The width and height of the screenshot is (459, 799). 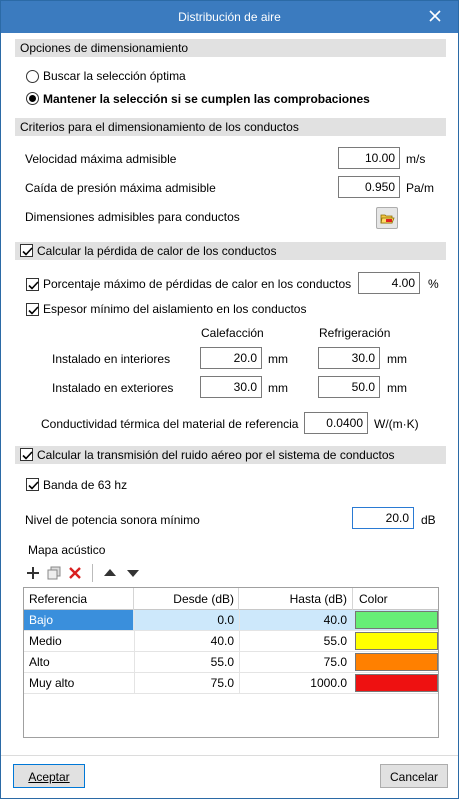 I want to click on interior-heating-input: 20.0, so click(x=231, y=358).